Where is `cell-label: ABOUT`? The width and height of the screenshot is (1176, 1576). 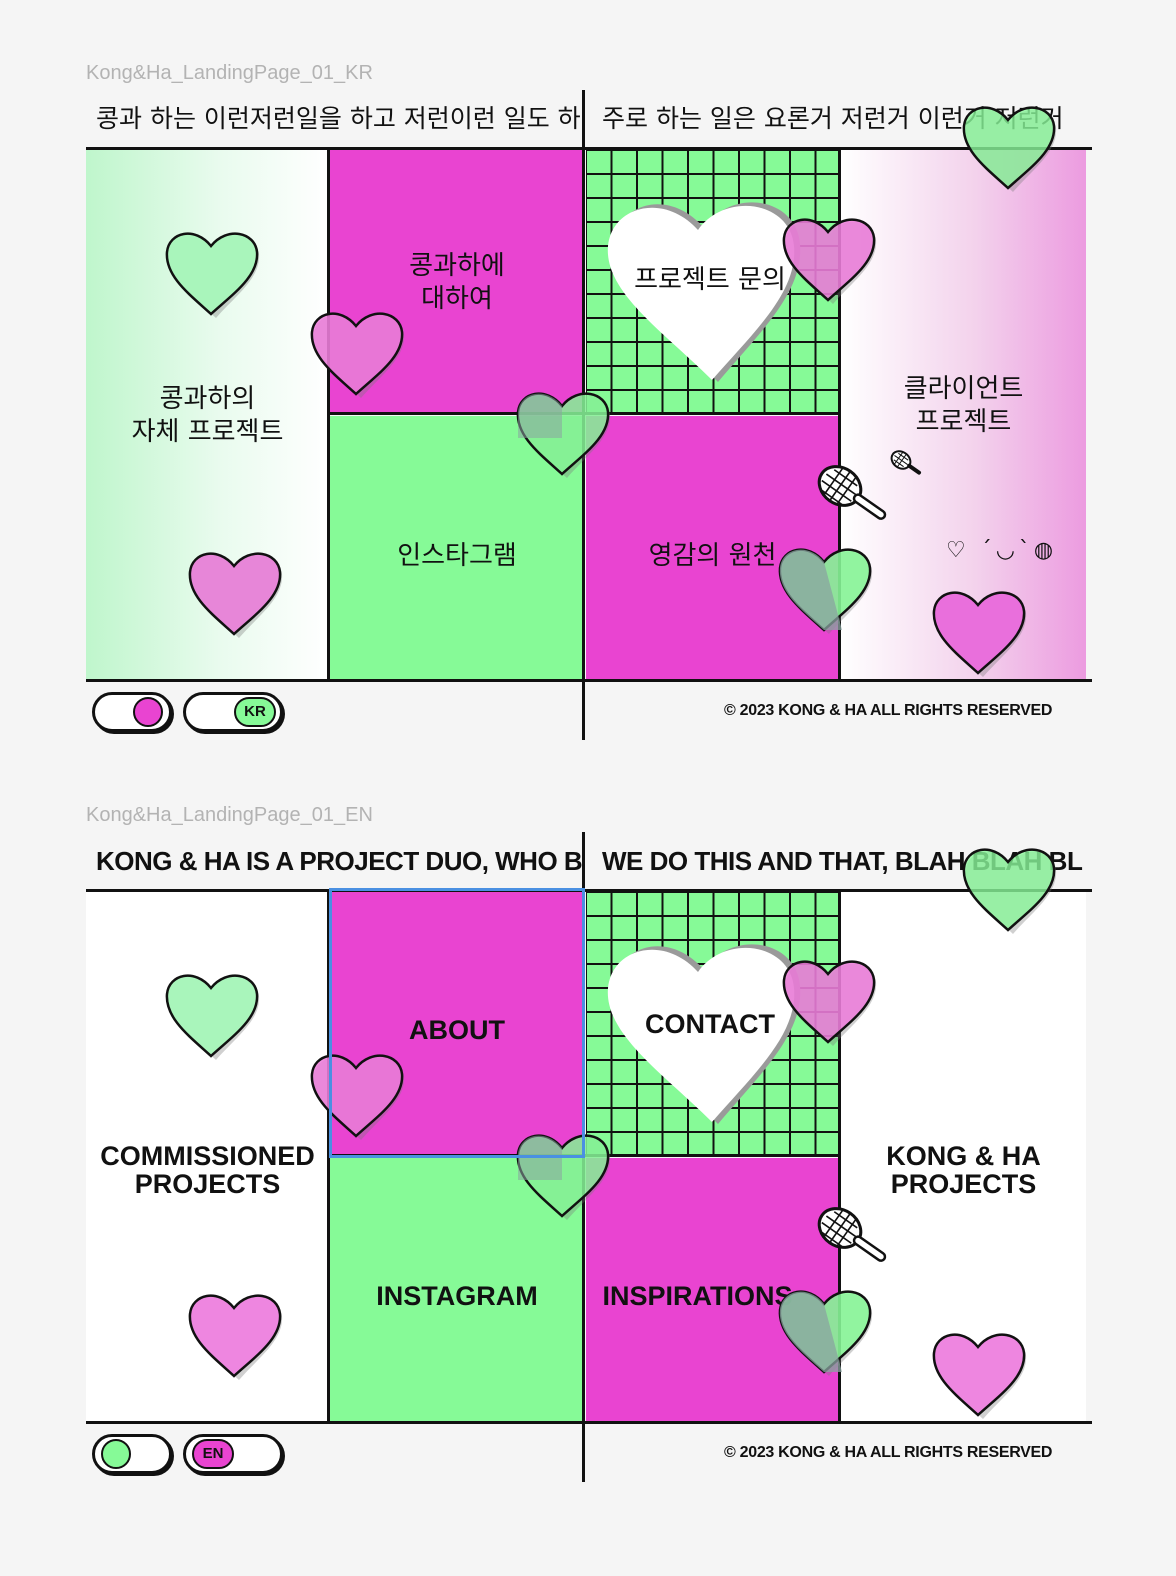 cell-label: ABOUT is located at coordinates (457, 1030).